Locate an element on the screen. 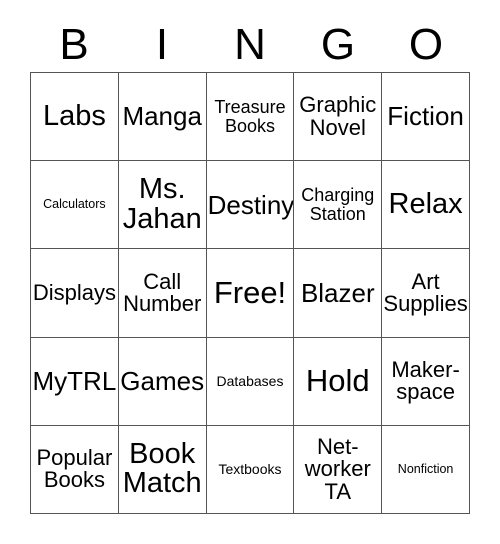 This screenshot has width=500, height=544. bingo-cell-free-space: Free! is located at coordinates (250, 293).